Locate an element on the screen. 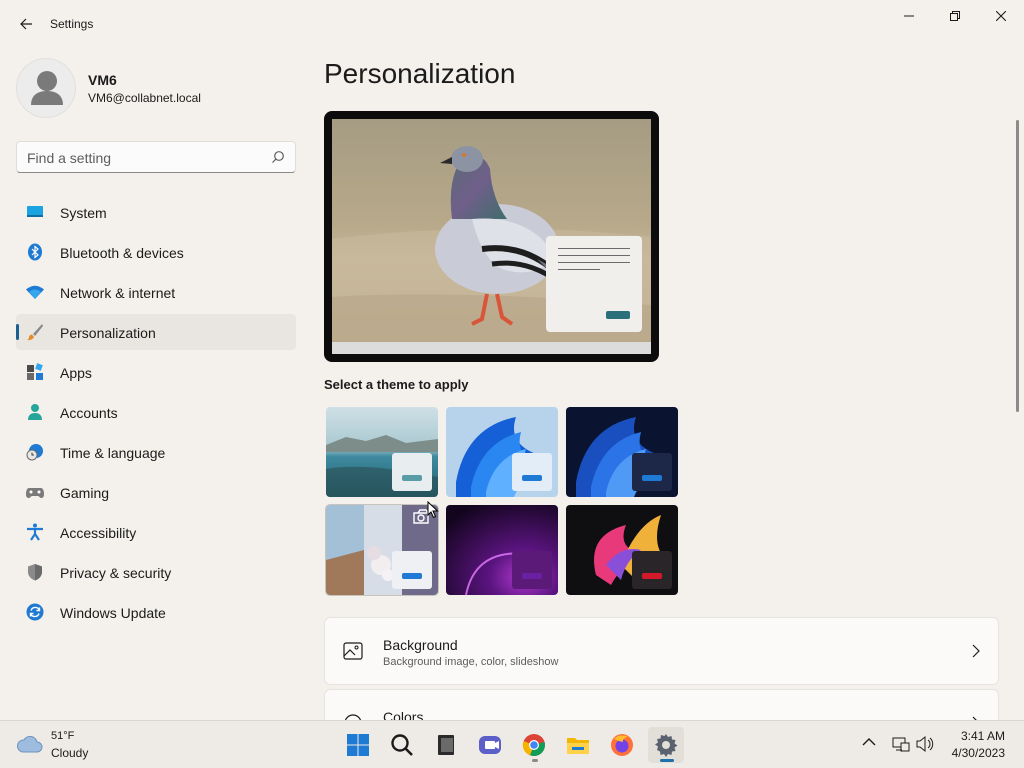 This screenshot has width=1024, height=768. sidebar-item-label: Personalization is located at coordinates (108, 333).